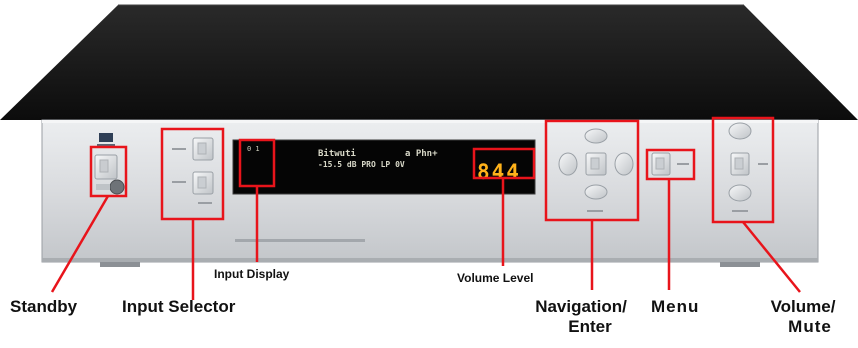  I want to click on volume-down-button, so click(740, 193).